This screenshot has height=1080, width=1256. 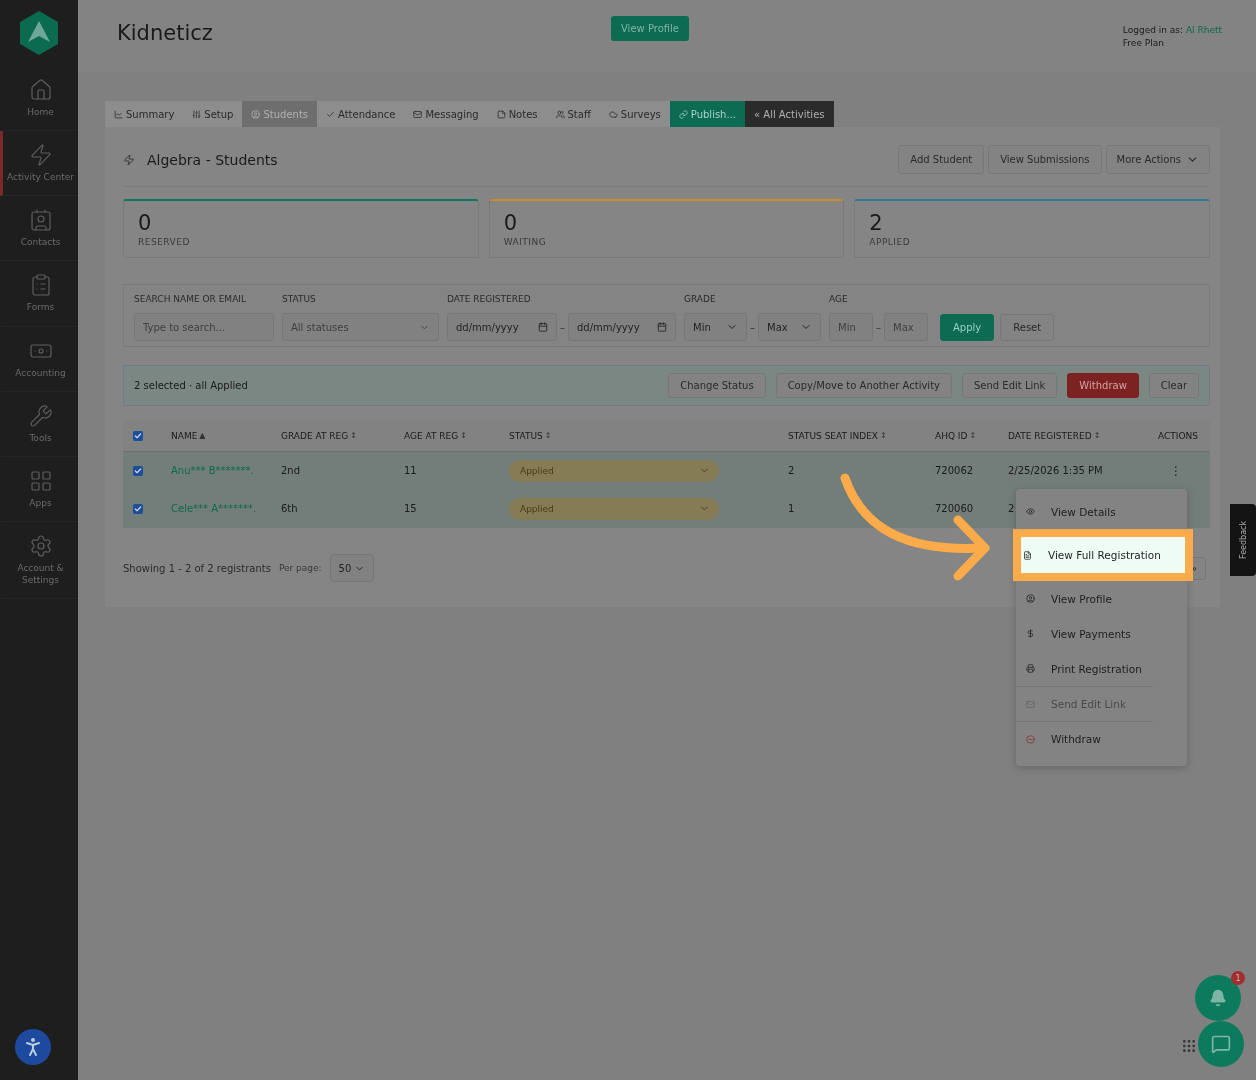 I want to click on stat-value: 0, so click(x=145, y=223).